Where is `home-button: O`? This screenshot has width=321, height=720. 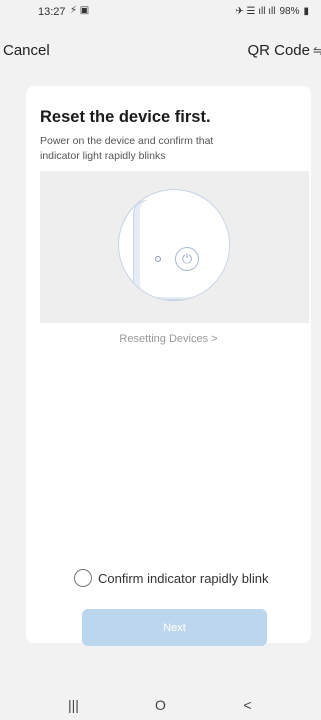
home-button: O is located at coordinates (161, 705).